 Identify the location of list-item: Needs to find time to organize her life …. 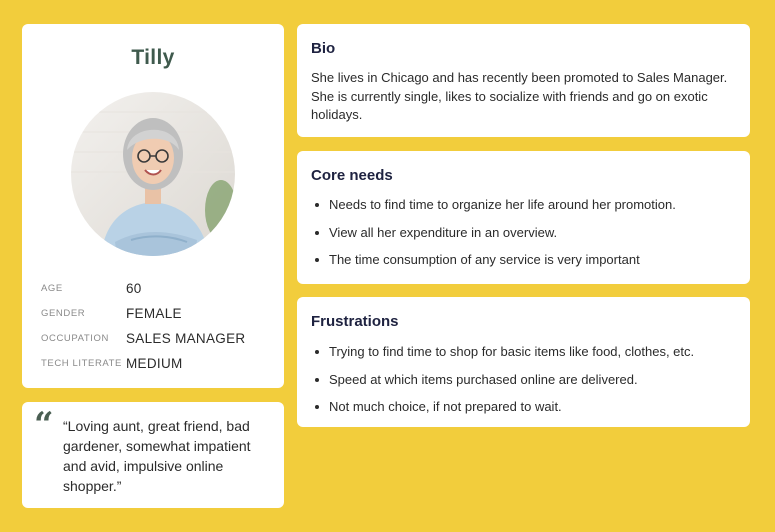
(523, 210).